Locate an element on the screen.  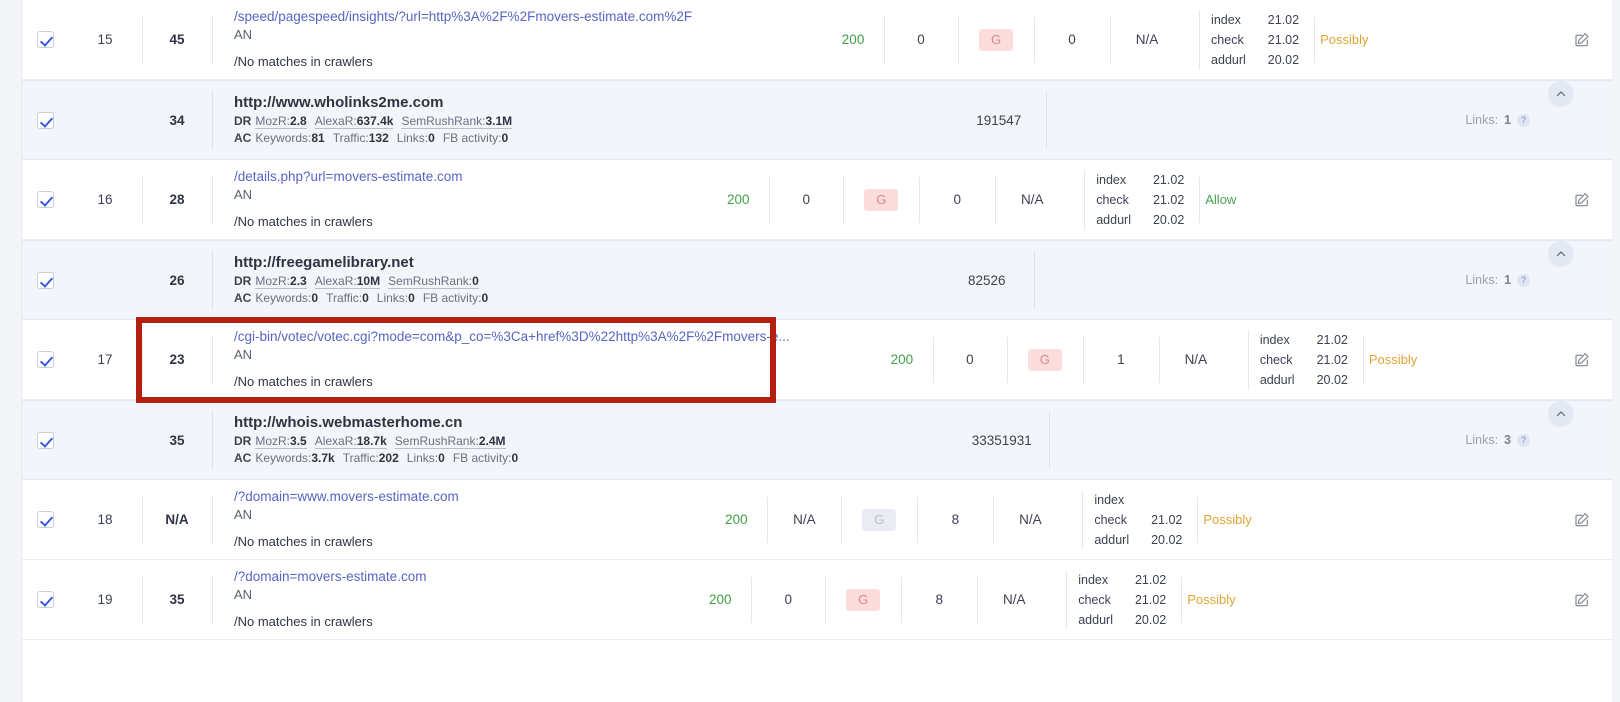
ac-metric-keywords: Keywords:3.7k is located at coordinates (294, 458).